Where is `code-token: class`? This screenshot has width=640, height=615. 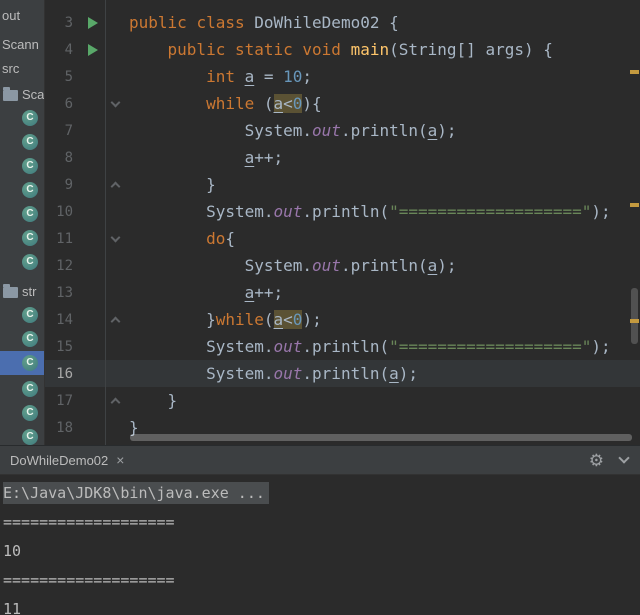 code-token: class is located at coordinates (220, 22).